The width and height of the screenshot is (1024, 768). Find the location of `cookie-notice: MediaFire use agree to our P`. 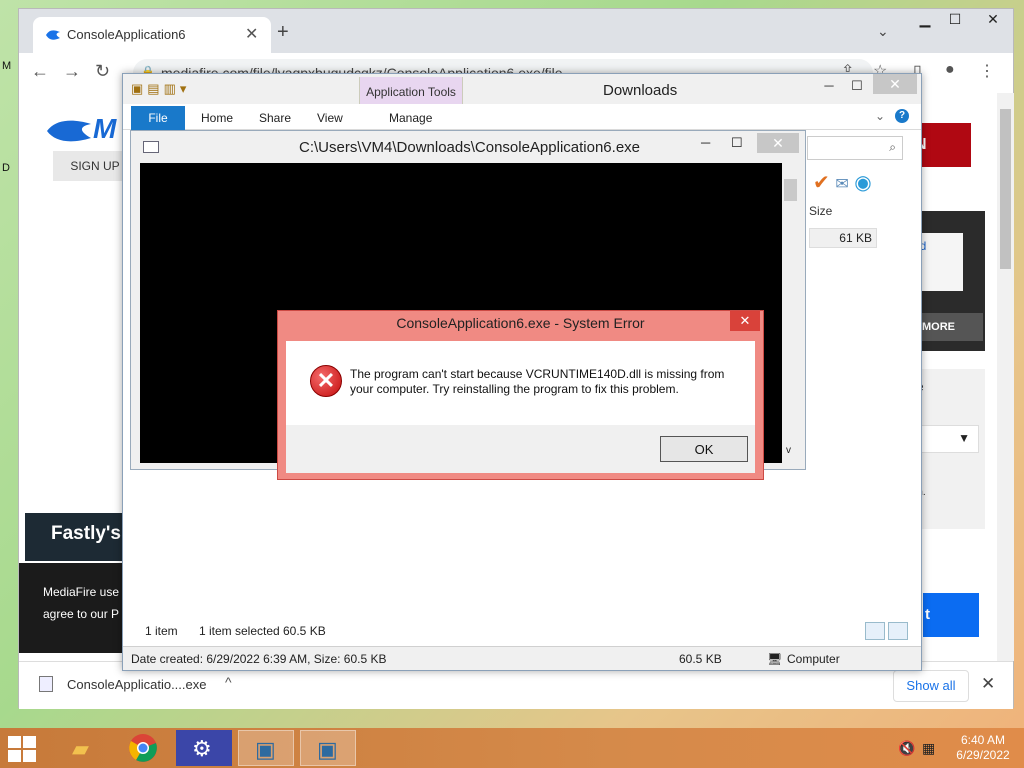

cookie-notice: MediaFire use agree to our P is located at coordinates (73, 608).